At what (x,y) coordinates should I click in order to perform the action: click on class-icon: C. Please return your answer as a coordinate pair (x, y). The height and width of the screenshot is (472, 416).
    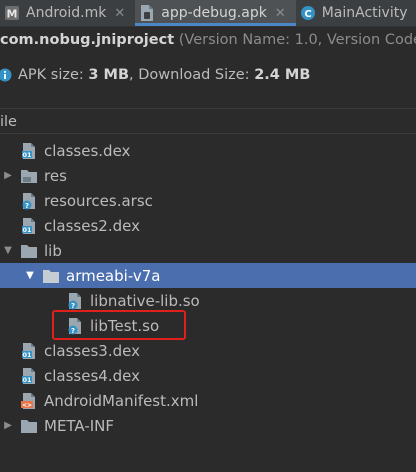
    Looking at the image, I should click on (307, 13).